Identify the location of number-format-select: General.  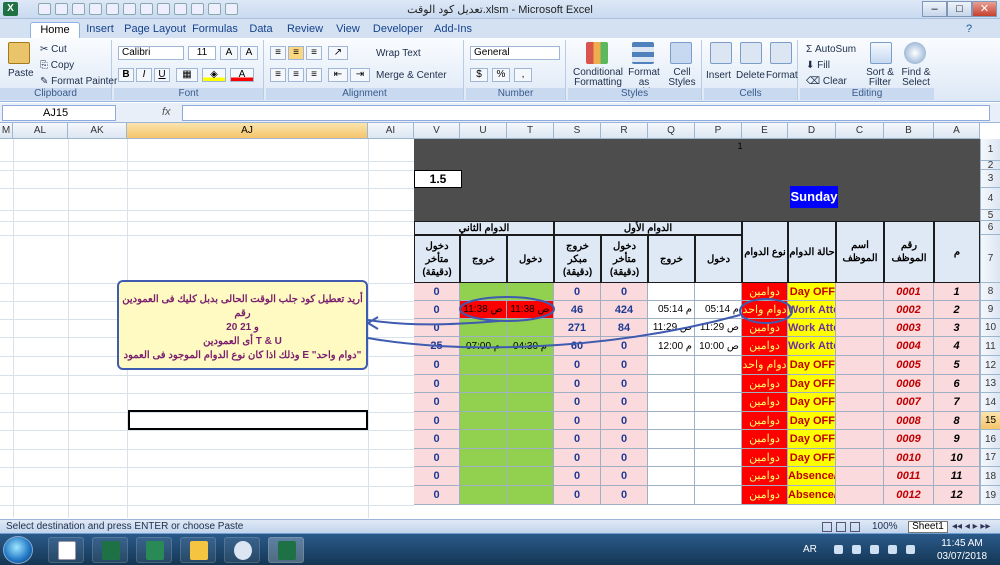
(515, 53).